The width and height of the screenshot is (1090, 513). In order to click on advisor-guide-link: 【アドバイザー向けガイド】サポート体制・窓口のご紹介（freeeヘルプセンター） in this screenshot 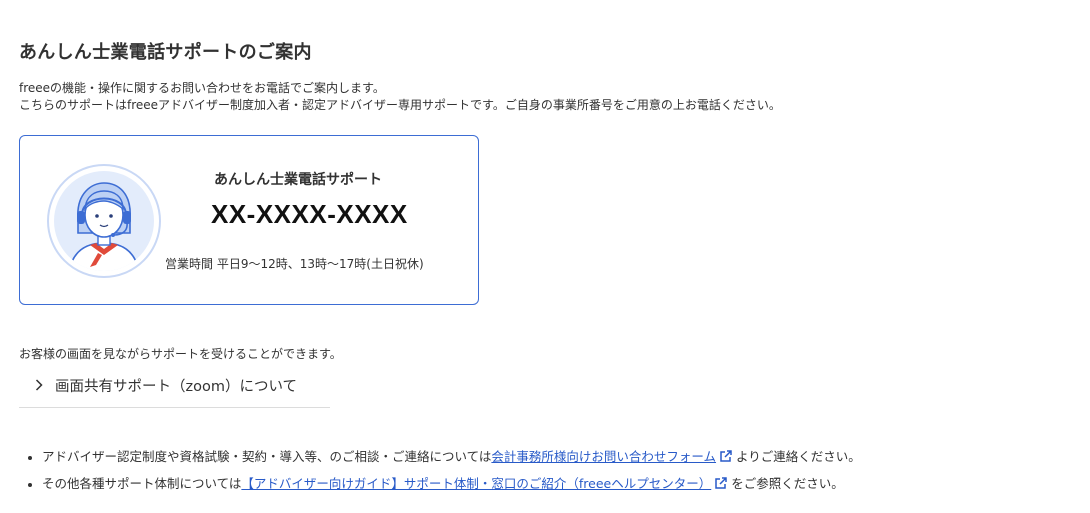, I will do `click(476, 483)`.